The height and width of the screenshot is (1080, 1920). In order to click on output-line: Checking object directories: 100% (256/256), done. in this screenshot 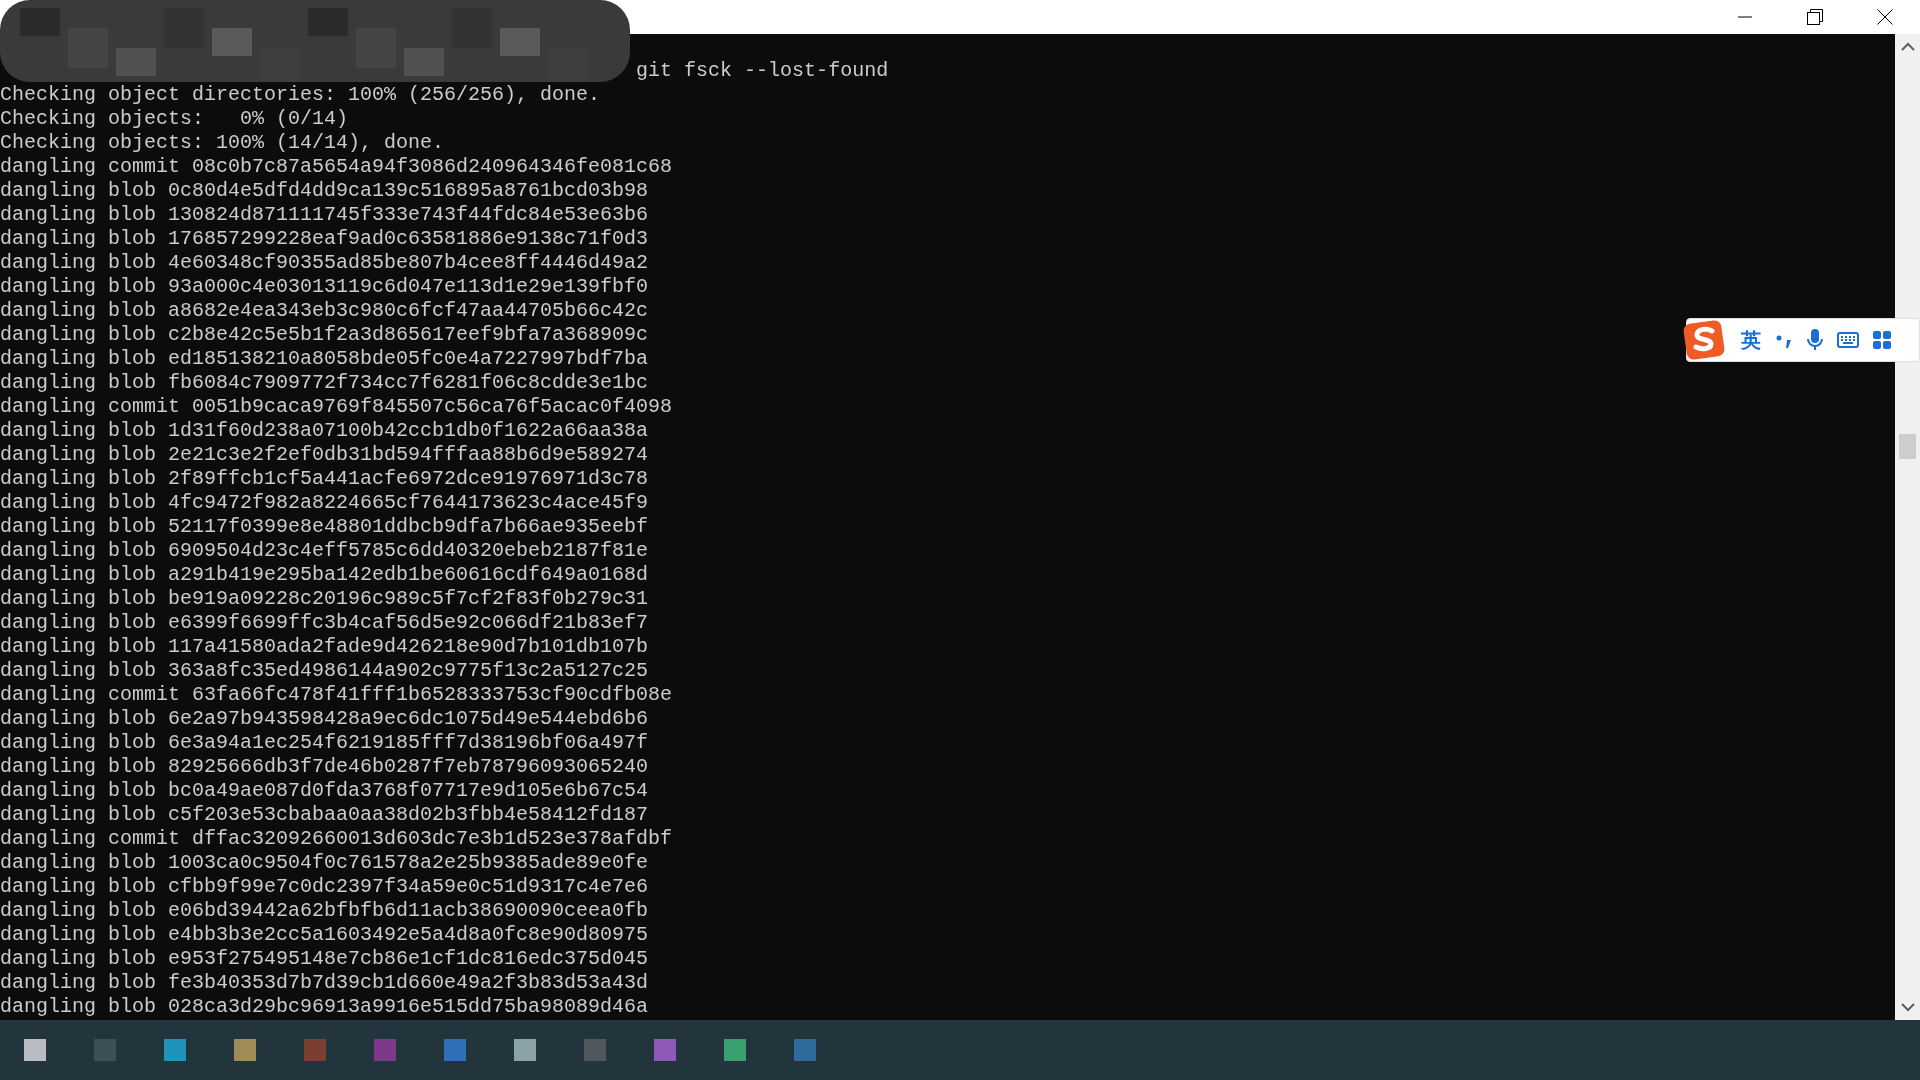, I will do `click(300, 95)`.